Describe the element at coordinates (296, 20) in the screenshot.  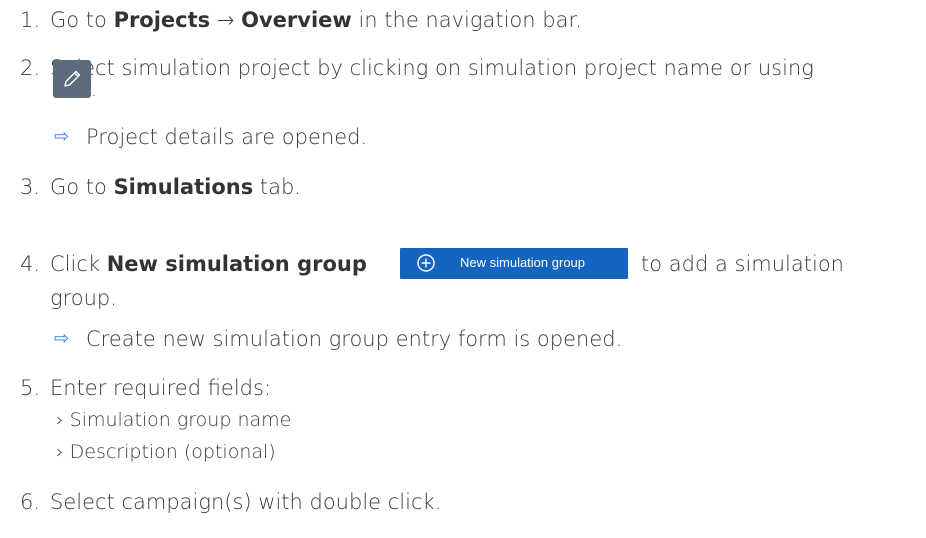
I see `bold-term-overview: Overview` at that location.